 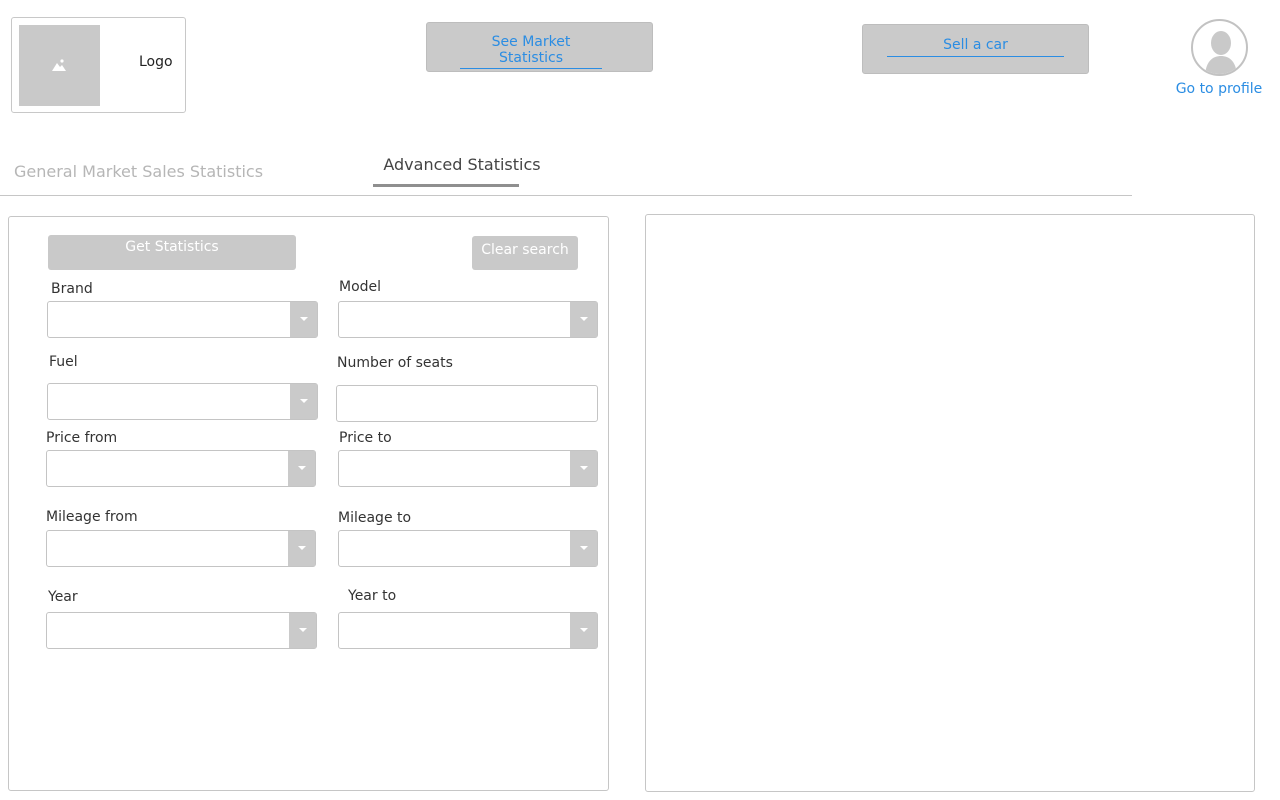 I want to click on brand-label: Brand, so click(x=72, y=289).